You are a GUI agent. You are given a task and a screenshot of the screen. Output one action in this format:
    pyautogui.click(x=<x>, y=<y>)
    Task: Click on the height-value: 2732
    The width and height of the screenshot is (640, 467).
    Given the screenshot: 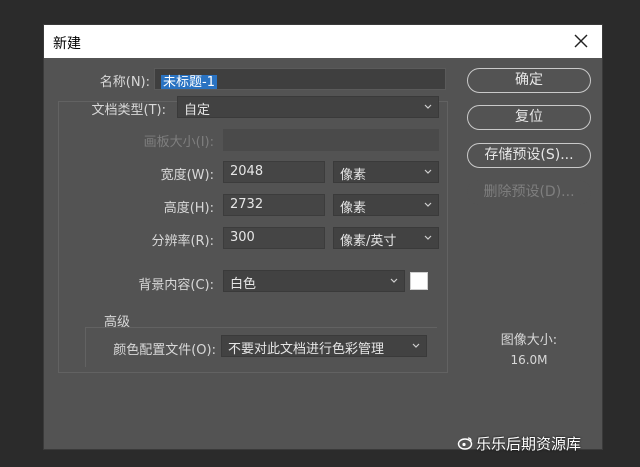 What is the action you would take?
    pyautogui.click(x=247, y=204)
    